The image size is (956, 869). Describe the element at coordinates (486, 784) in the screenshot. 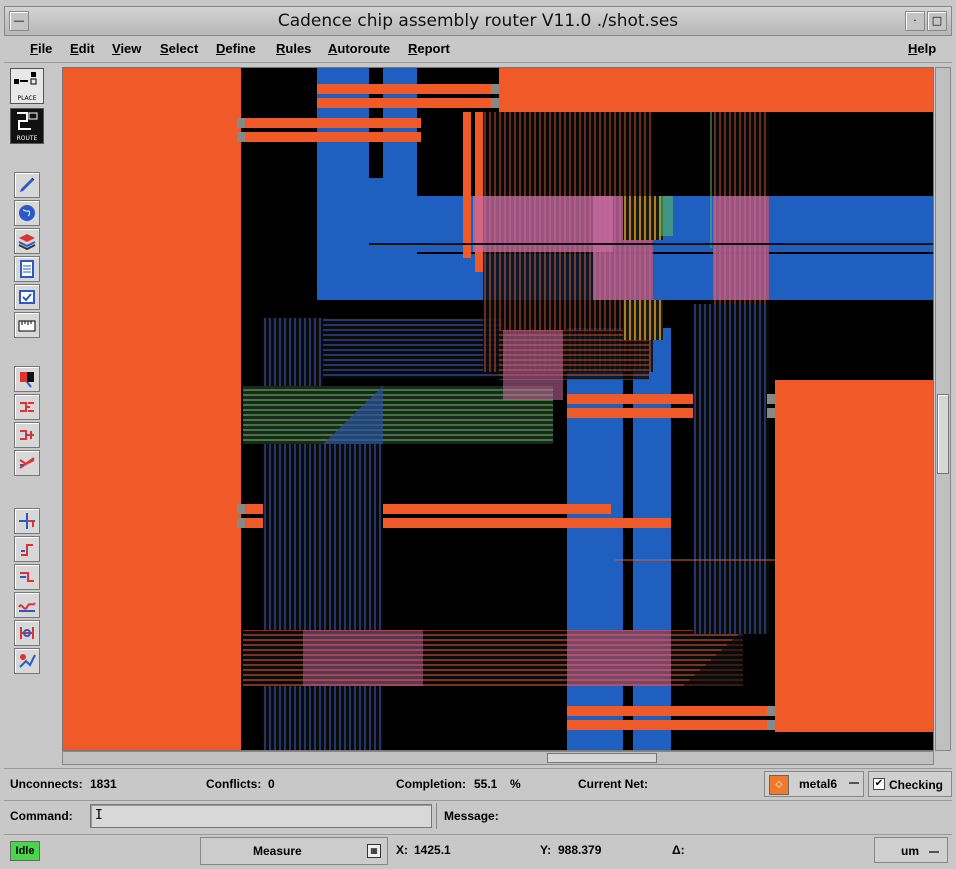

I see `completion-value: 55.1` at that location.